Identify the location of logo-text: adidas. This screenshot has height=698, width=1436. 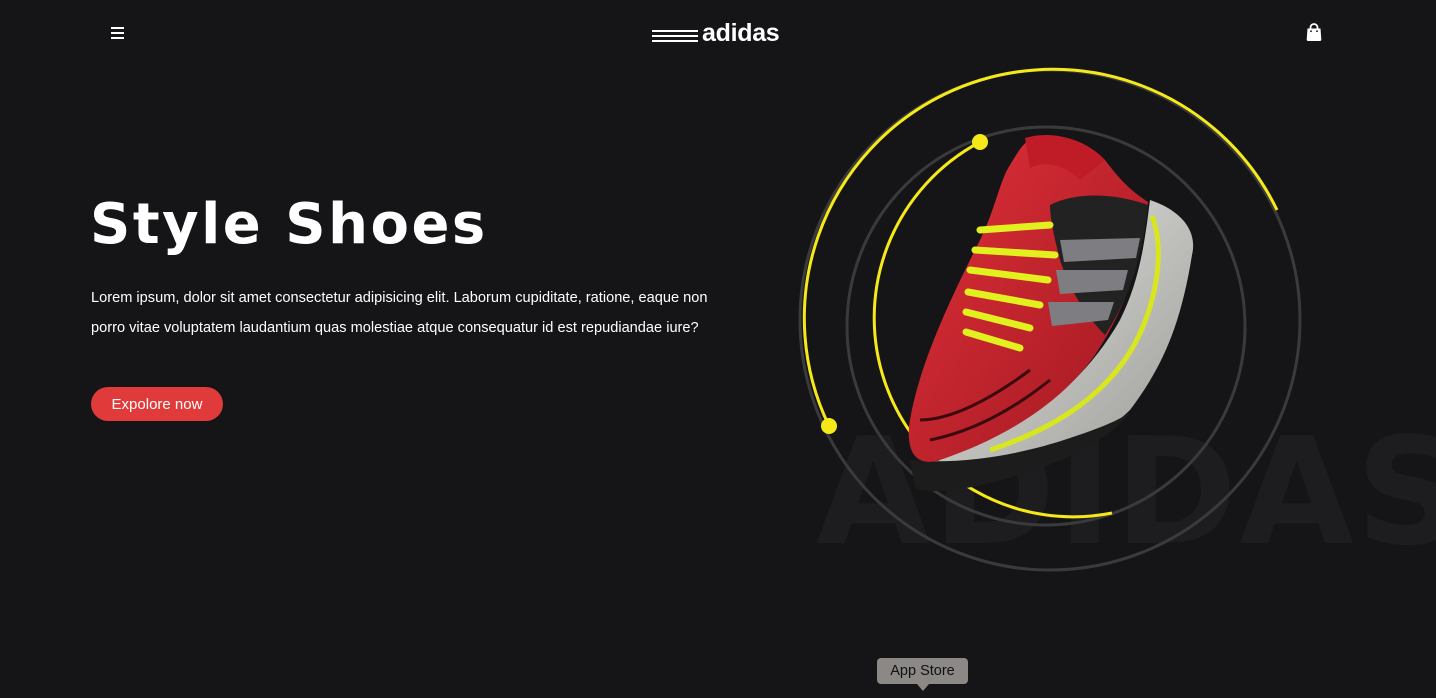
(741, 32).